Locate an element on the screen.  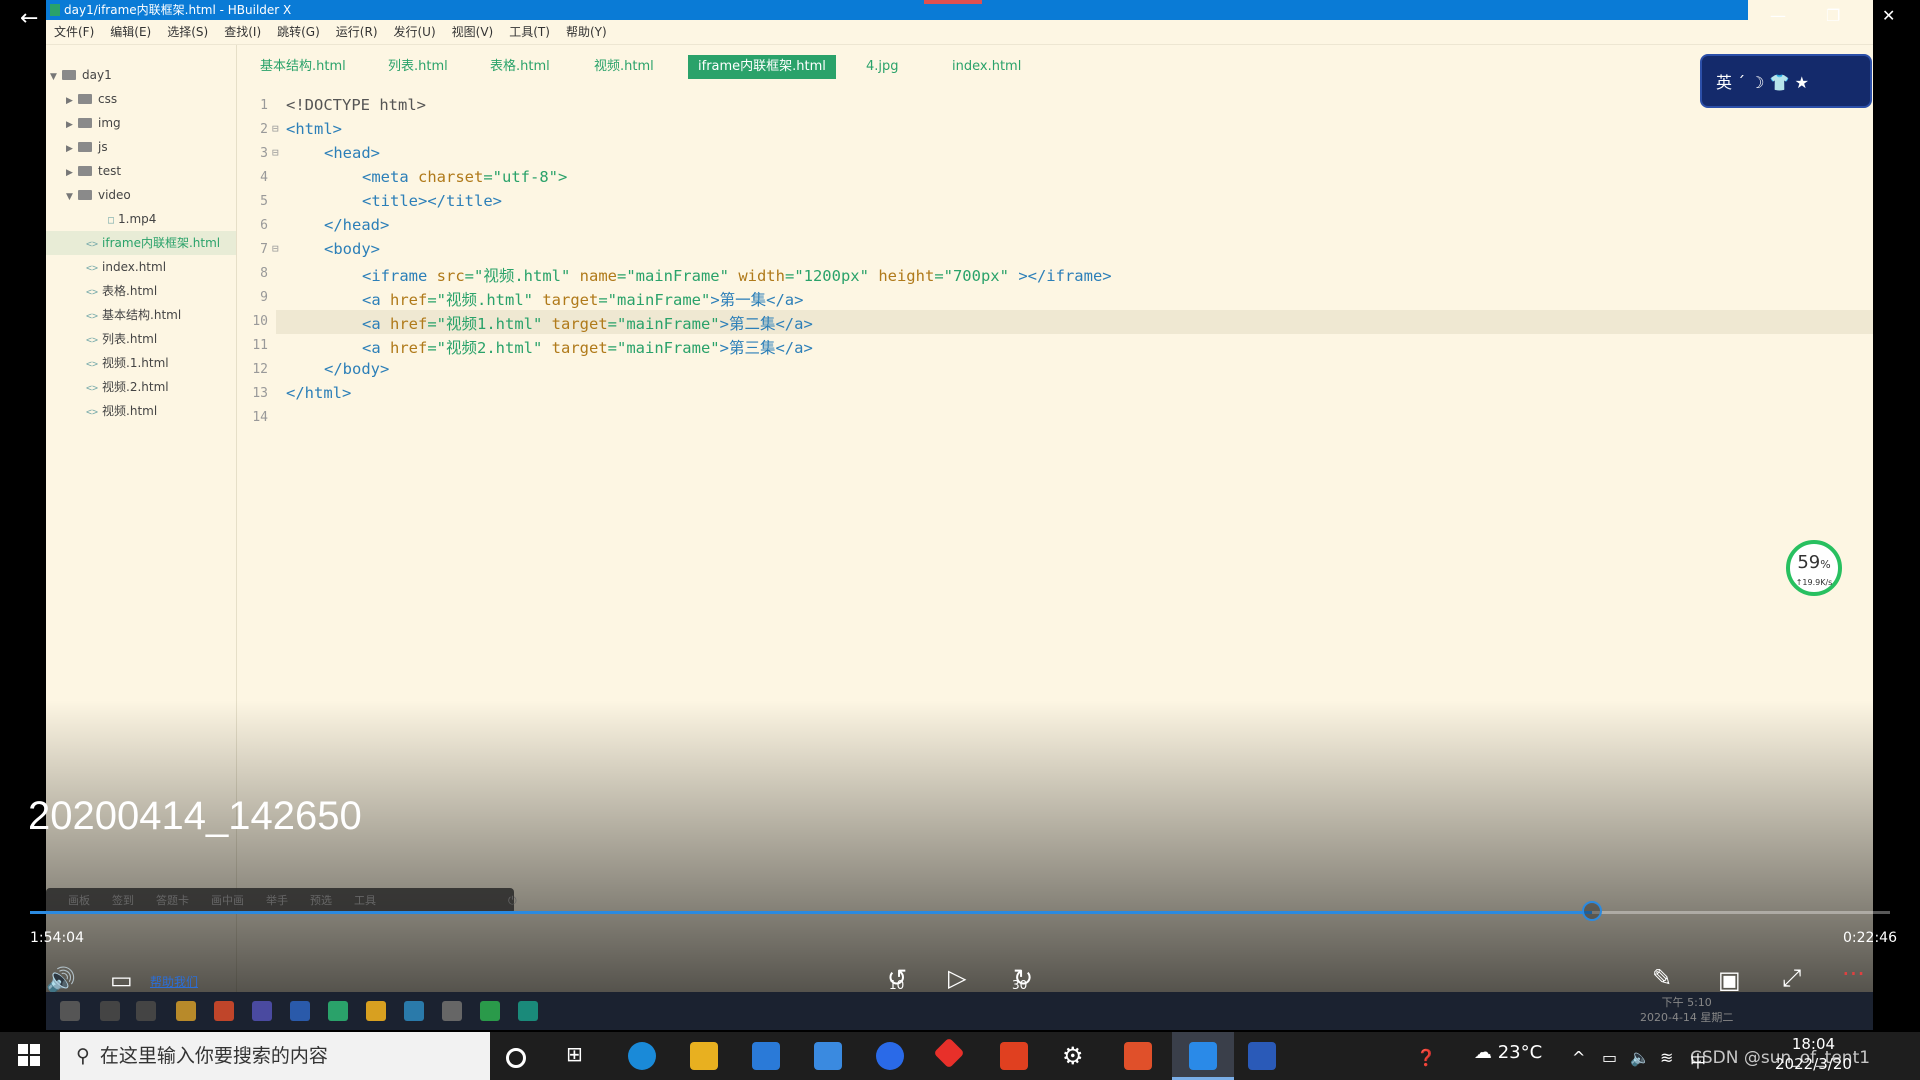
tab-iframe-active: iframe内联框架.html is located at coordinates (762, 67).